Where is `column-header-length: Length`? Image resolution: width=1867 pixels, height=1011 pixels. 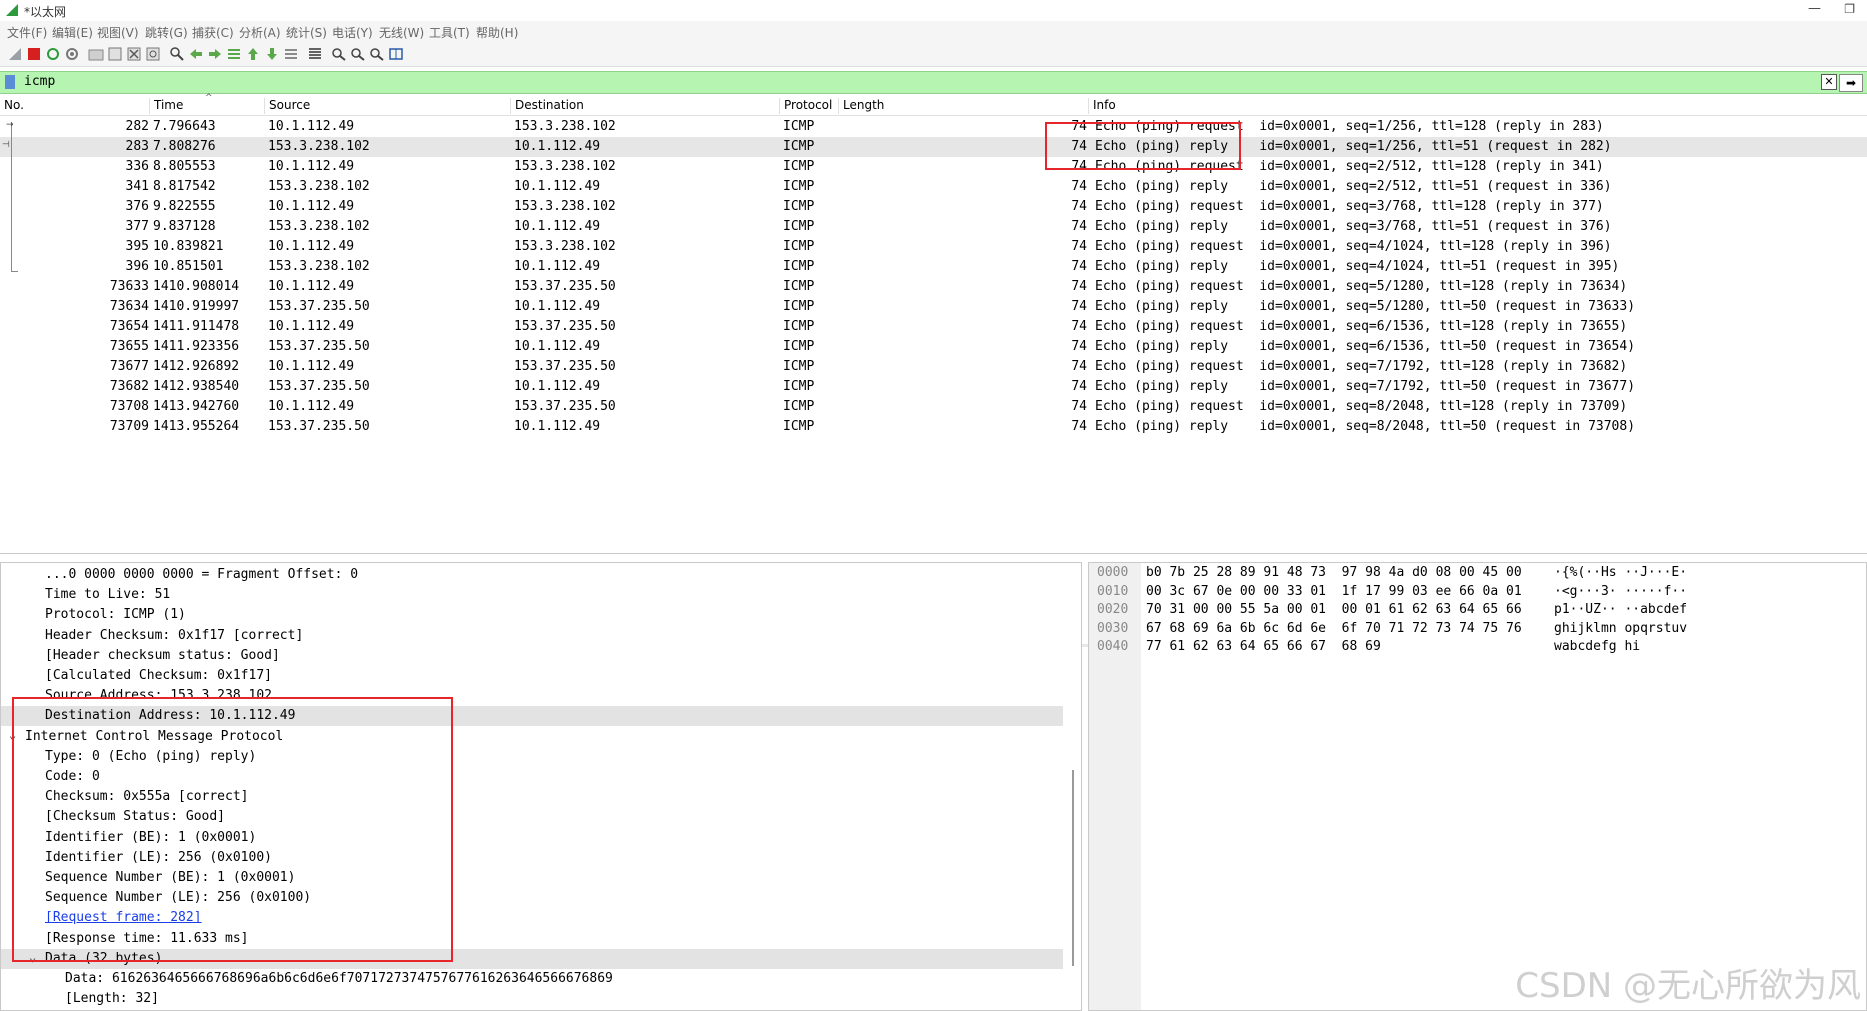 column-header-length: Length is located at coordinates (861, 106).